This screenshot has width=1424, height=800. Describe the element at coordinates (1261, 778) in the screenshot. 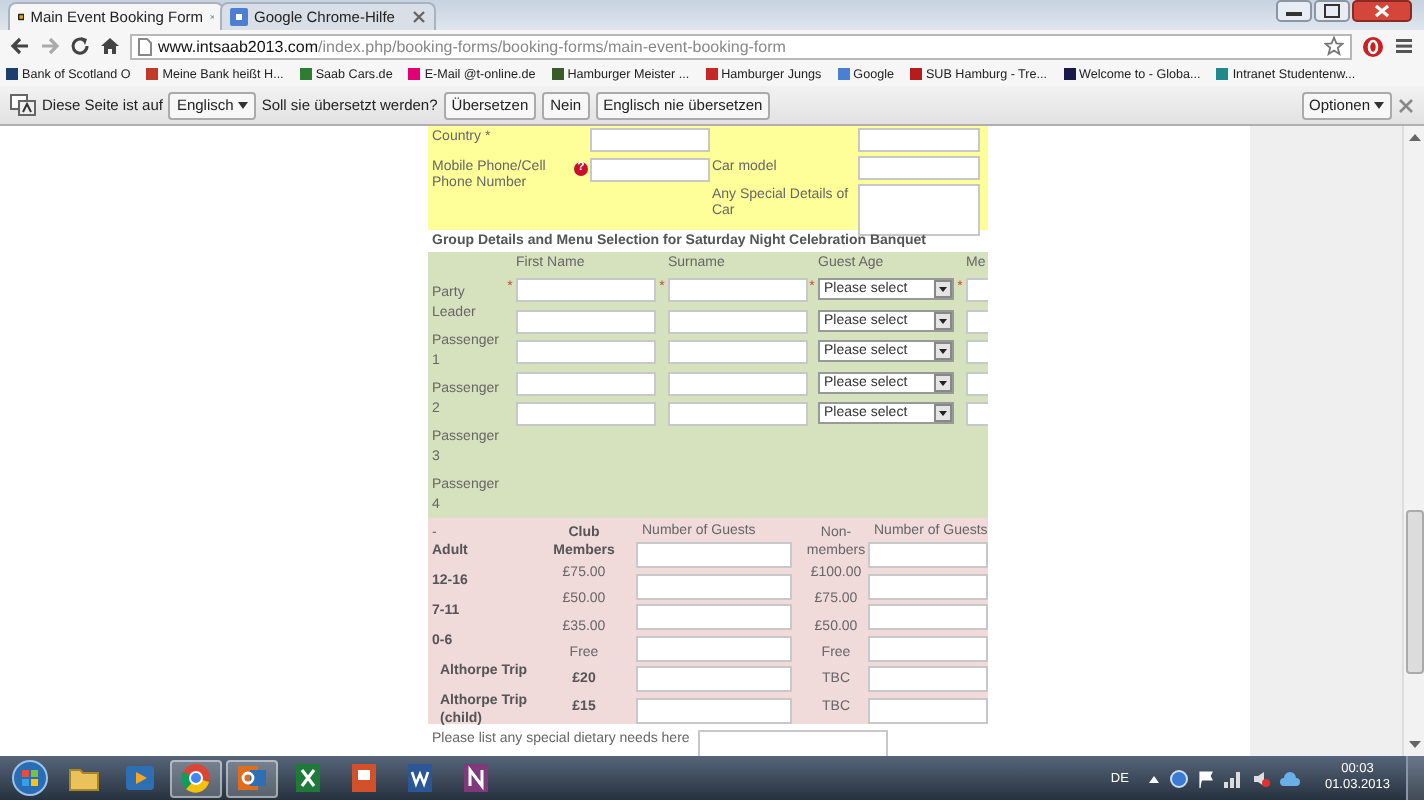

I see `speaker-icon` at that location.